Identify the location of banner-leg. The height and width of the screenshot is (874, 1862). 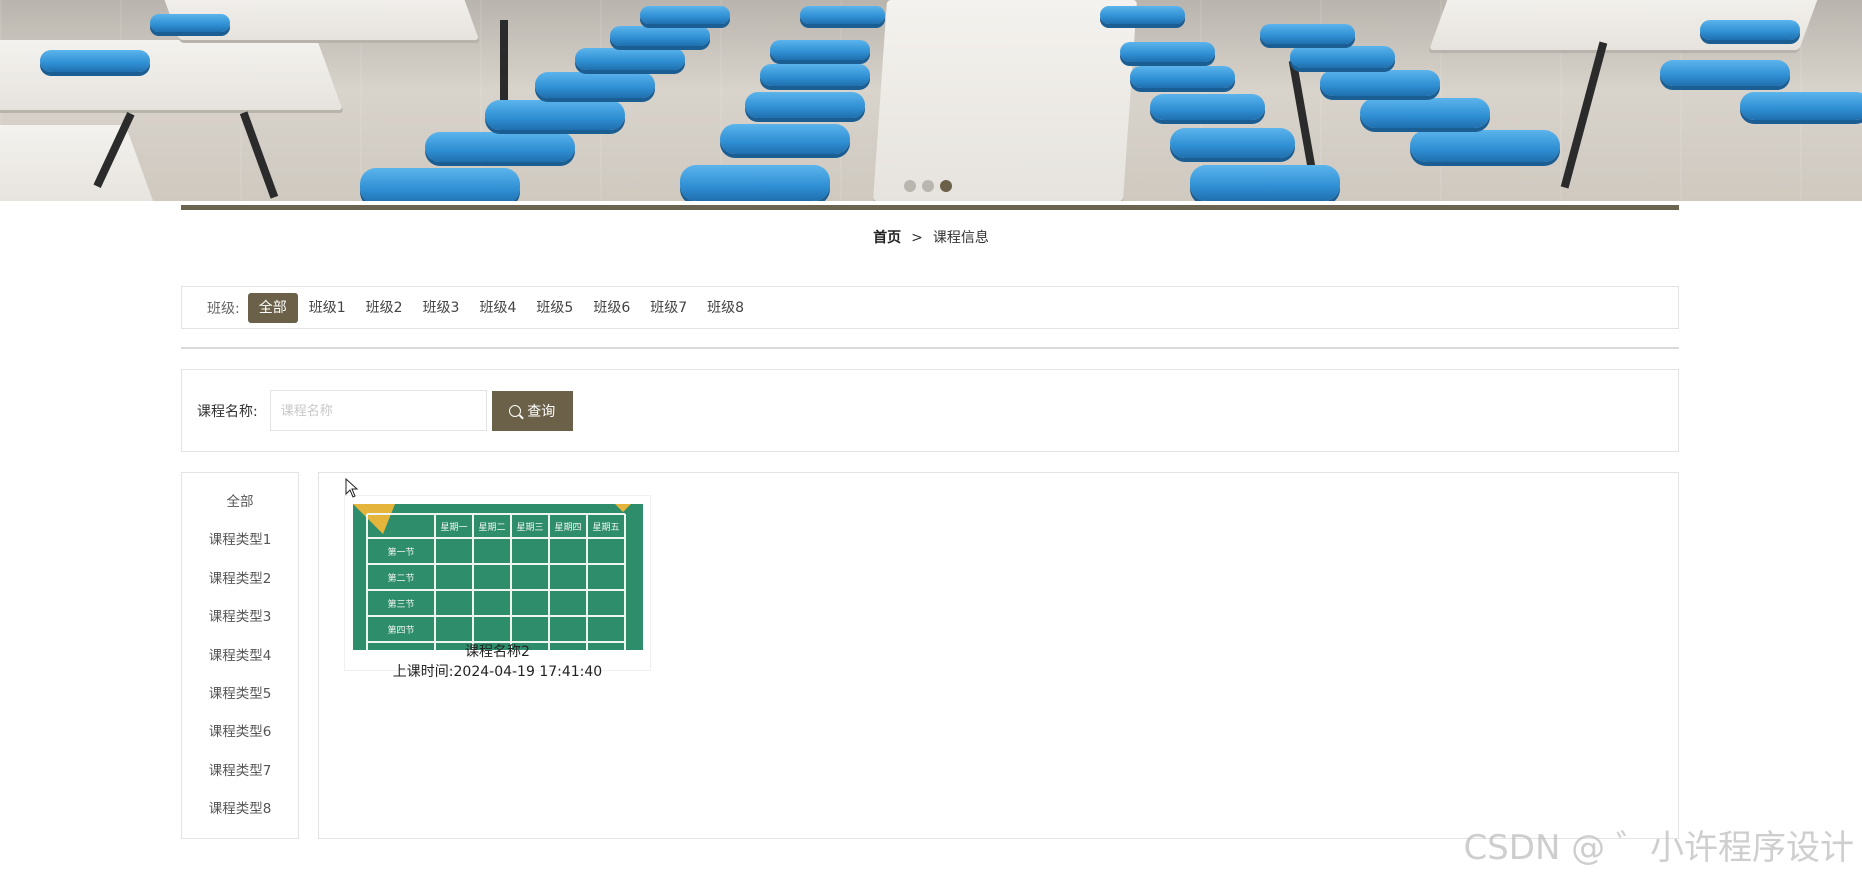
(504, 60).